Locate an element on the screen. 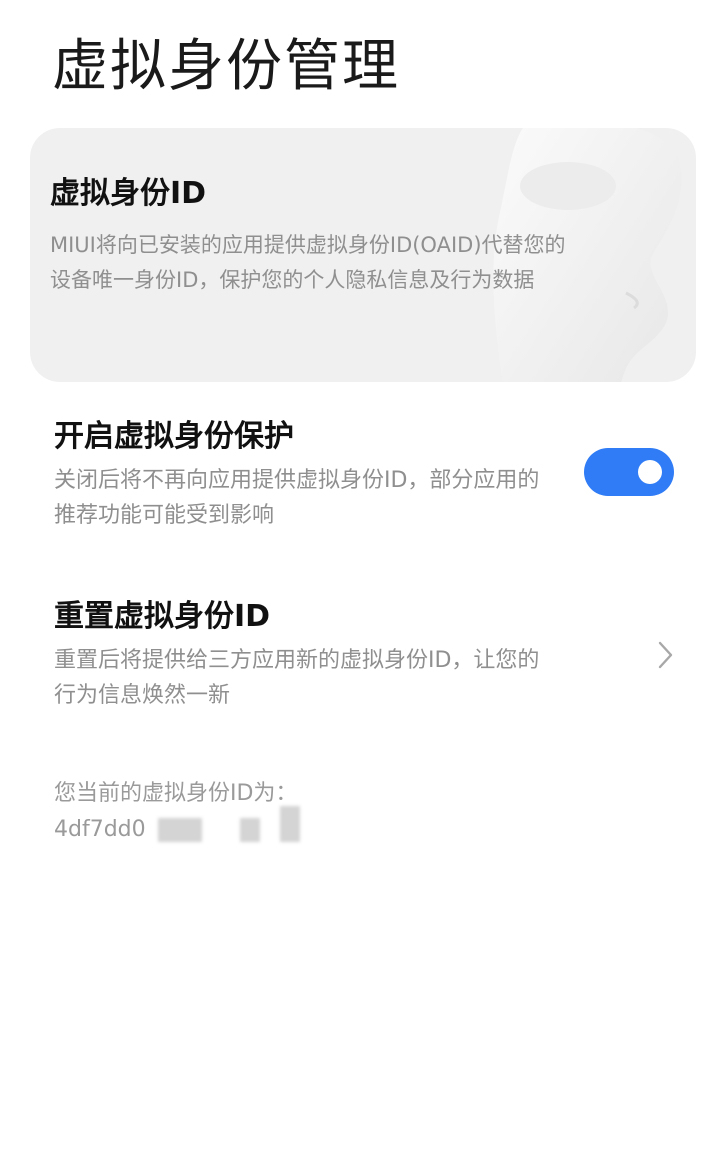  current-id-value: 4df7dd0 is located at coordinates (177, 827).